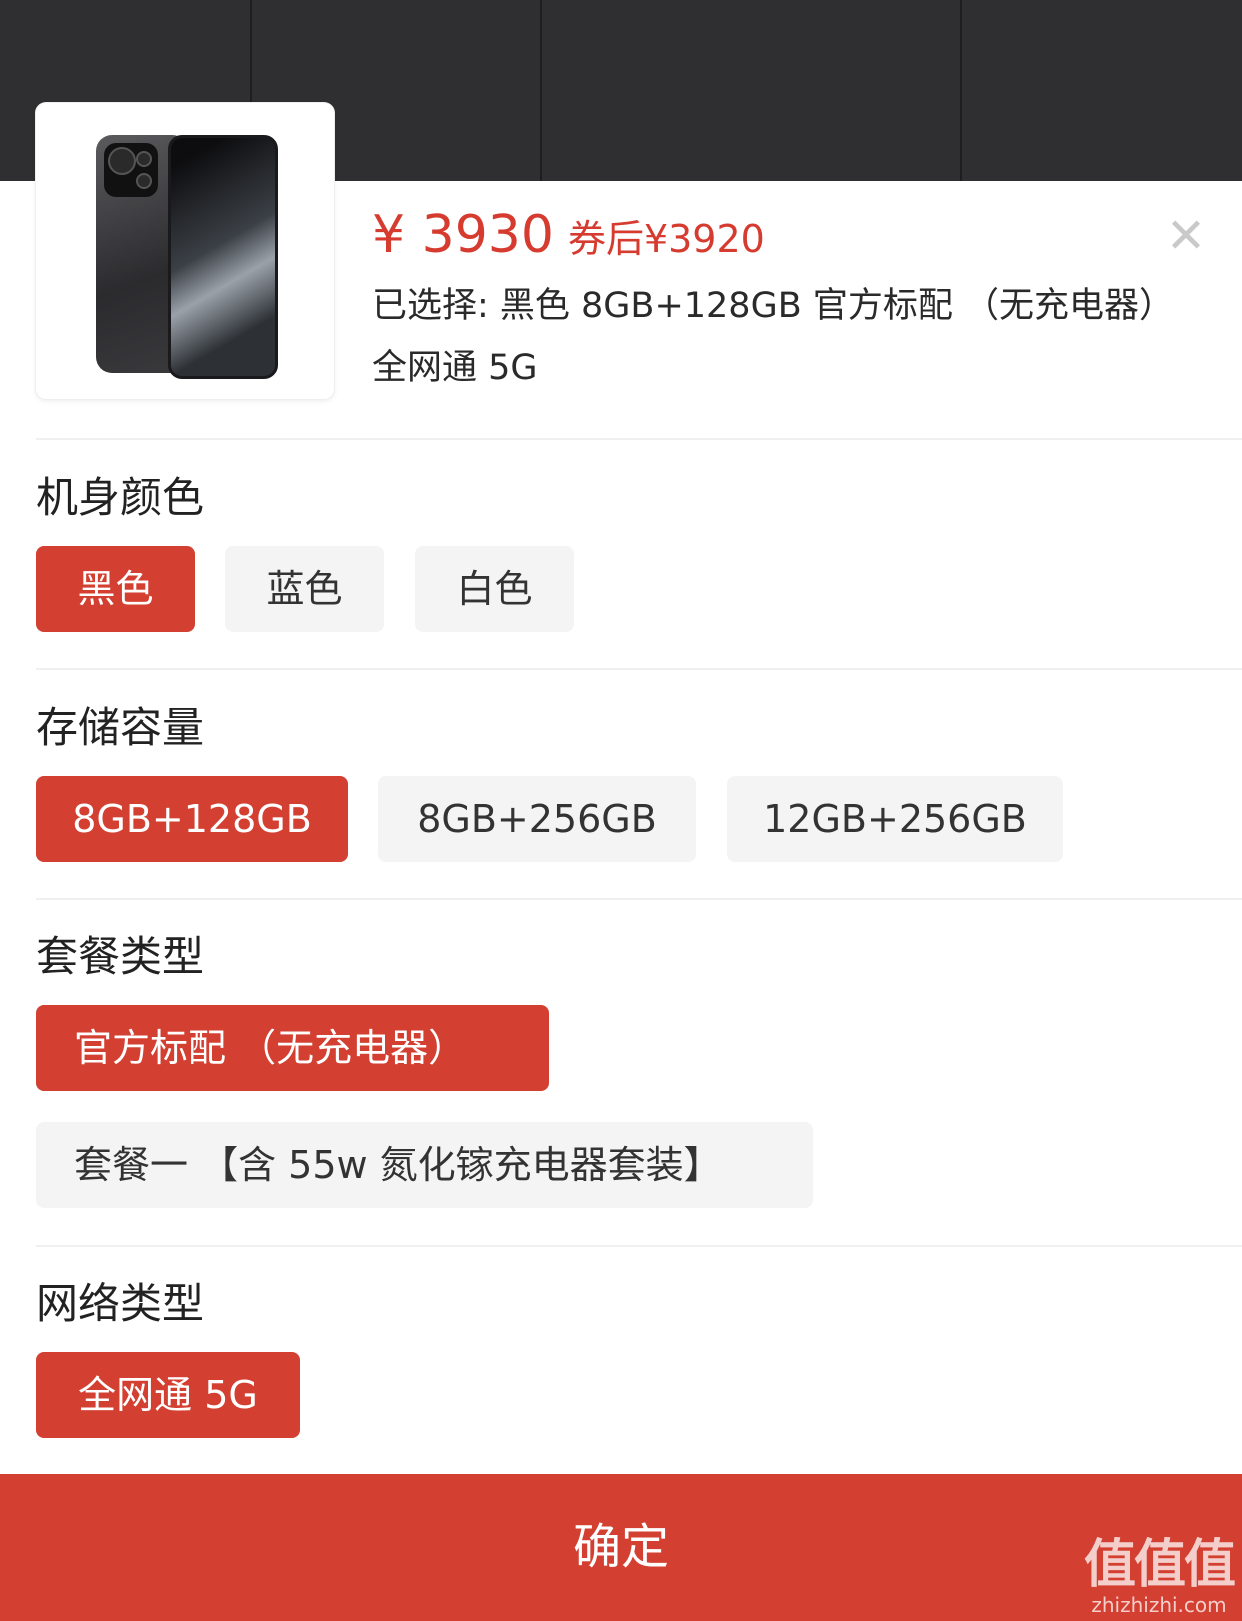 The image size is (1242, 1621). Describe the element at coordinates (773, 337) in the screenshot. I see `selected-summary: 已选择: 黑色 8GB+128GB 官方标配 （无充电器） 全网通 5G` at that location.